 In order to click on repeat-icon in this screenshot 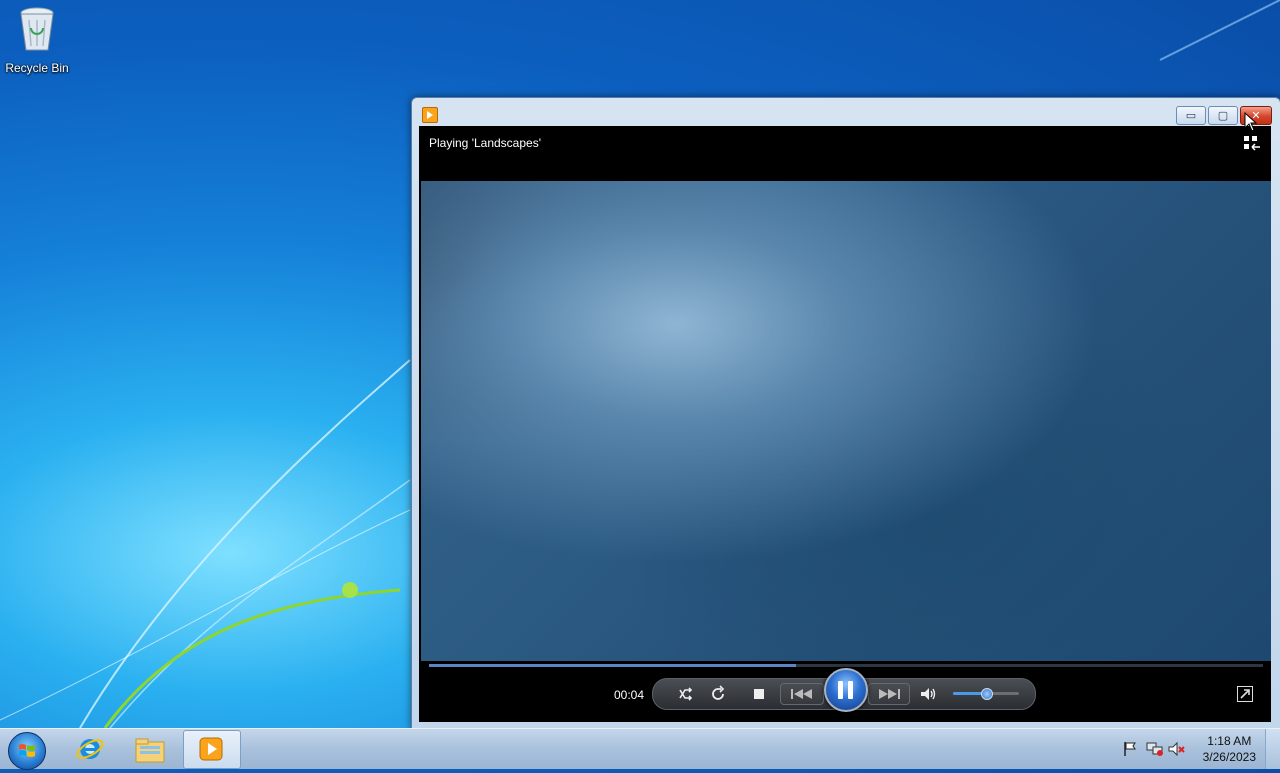, I will do `click(718, 694)`.